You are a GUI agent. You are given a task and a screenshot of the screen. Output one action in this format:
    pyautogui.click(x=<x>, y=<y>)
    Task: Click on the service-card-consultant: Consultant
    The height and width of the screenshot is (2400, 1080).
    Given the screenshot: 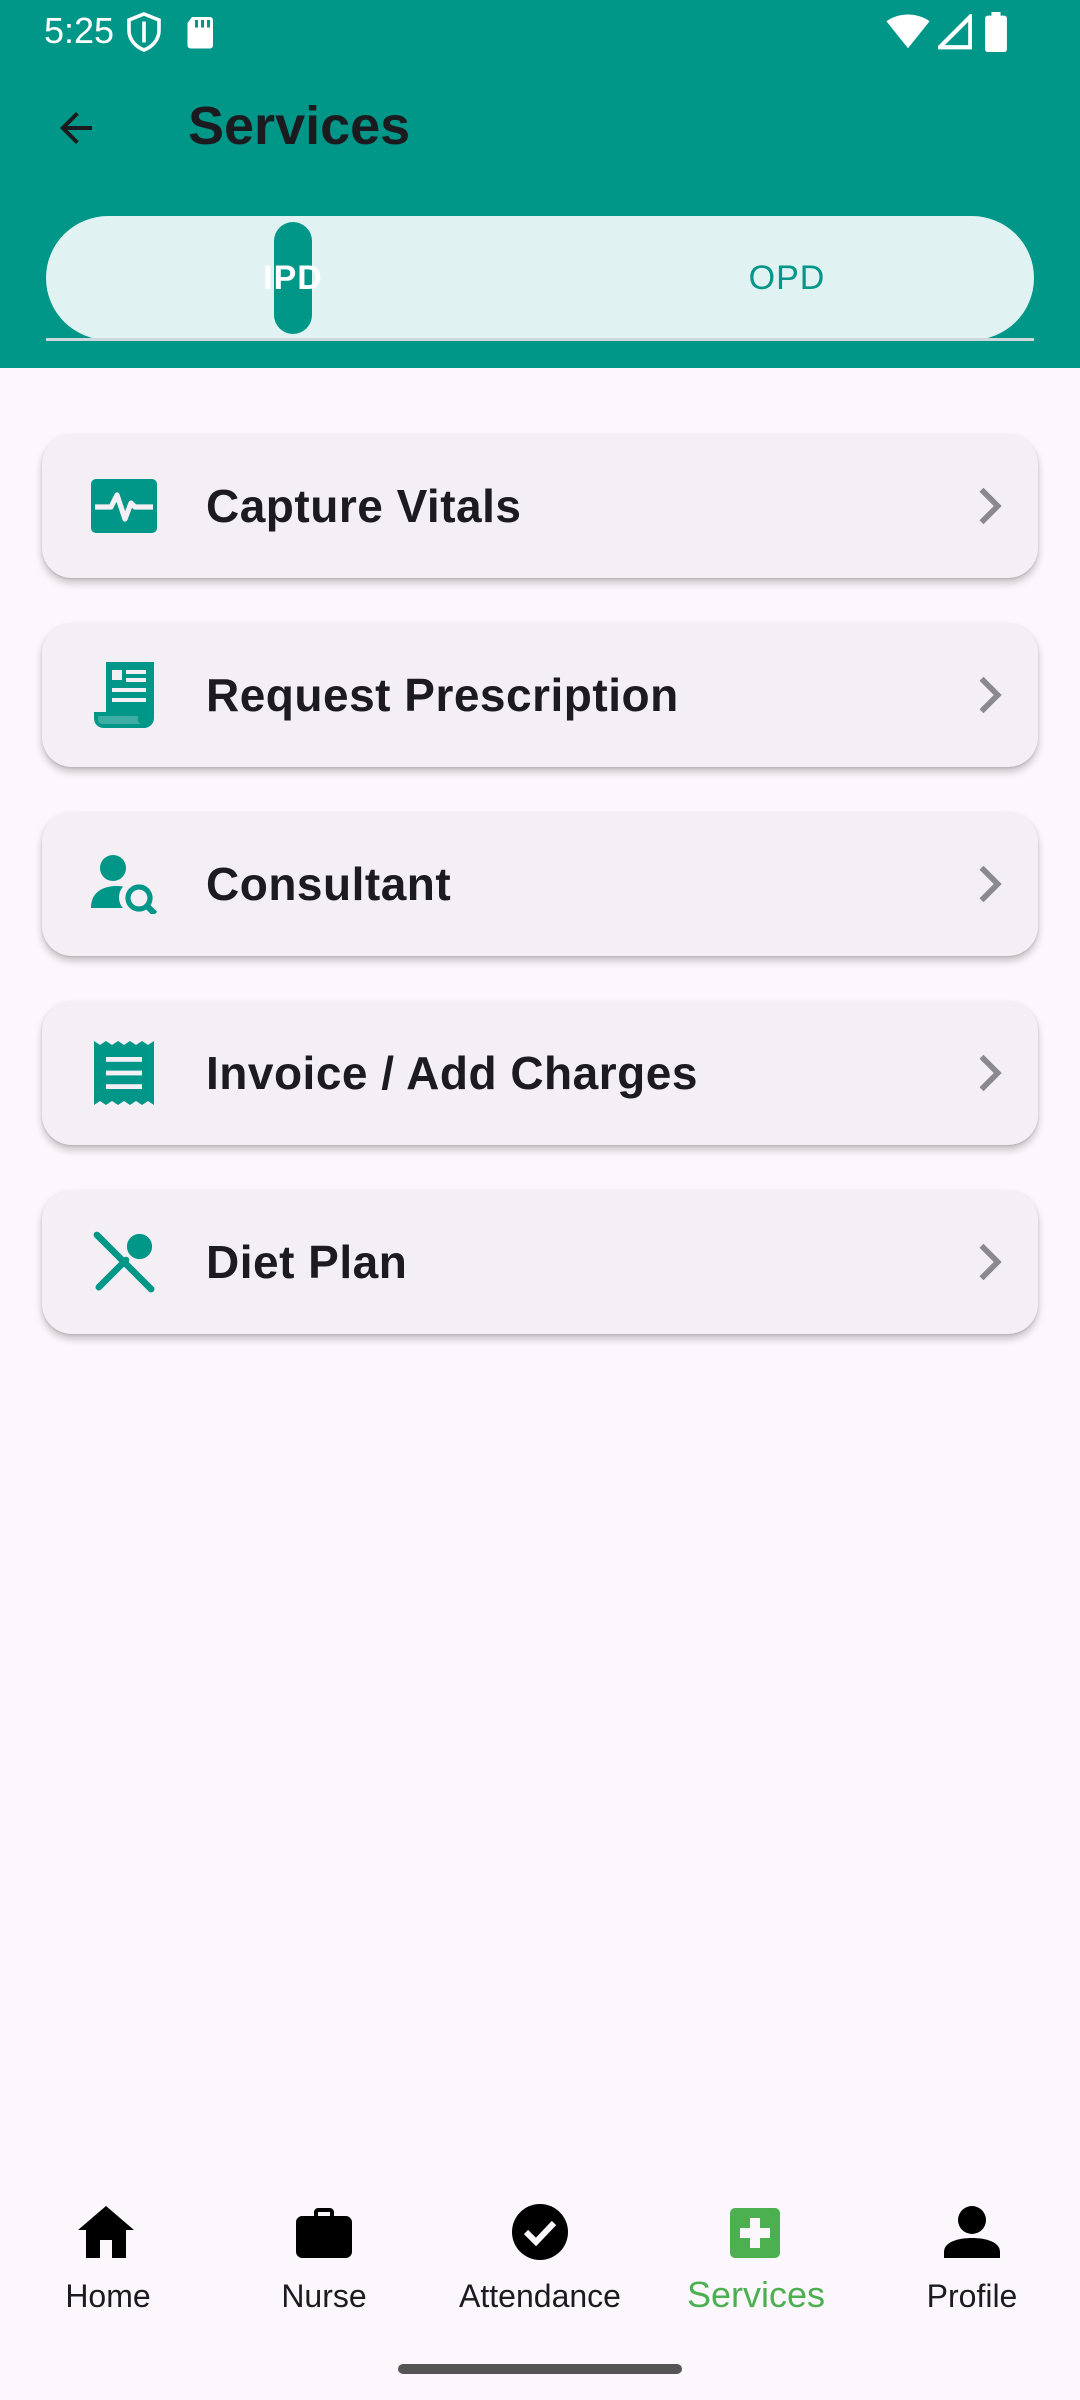 What is the action you would take?
    pyautogui.click(x=540, y=884)
    